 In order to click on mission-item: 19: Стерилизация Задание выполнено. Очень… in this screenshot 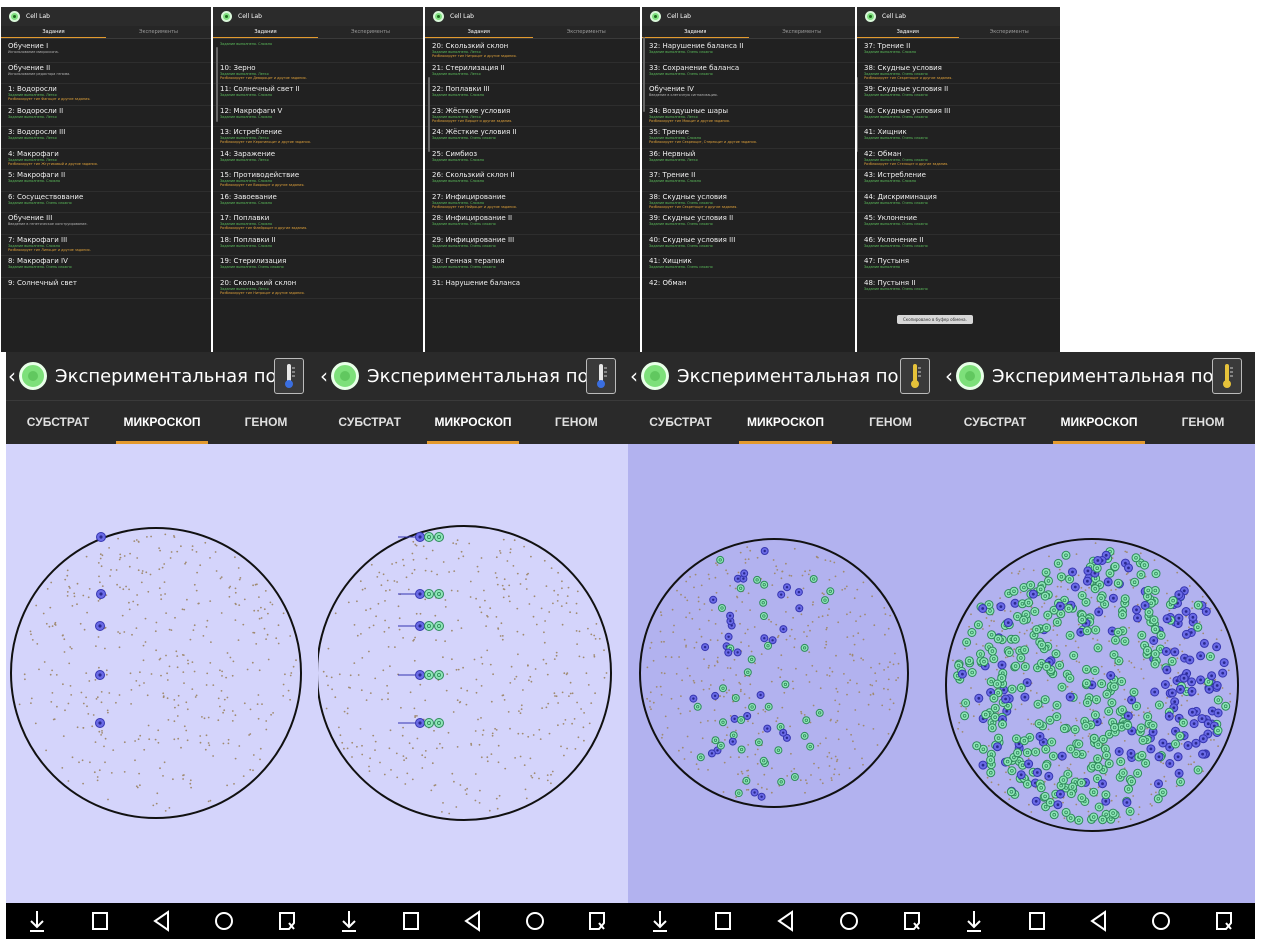, I will do `click(318, 267)`.